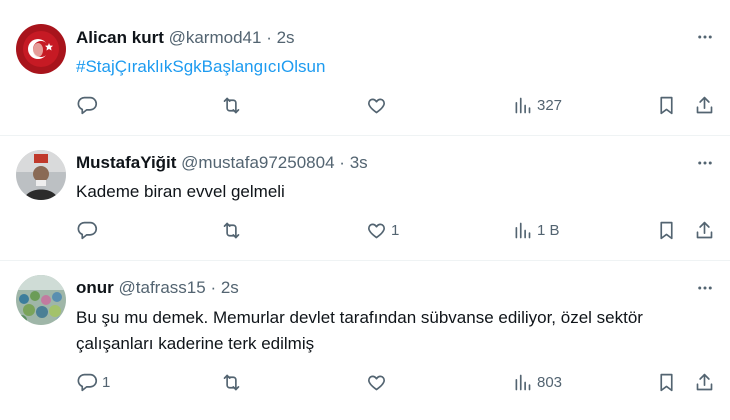  Describe the element at coordinates (95, 287) in the screenshot. I see `display-name: onur` at that location.